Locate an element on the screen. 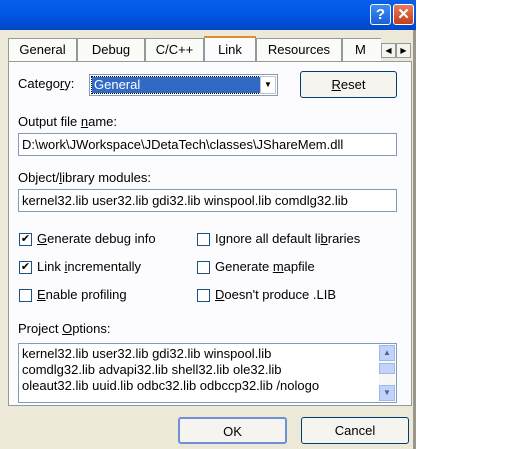  tab-general: General is located at coordinates (42, 50).